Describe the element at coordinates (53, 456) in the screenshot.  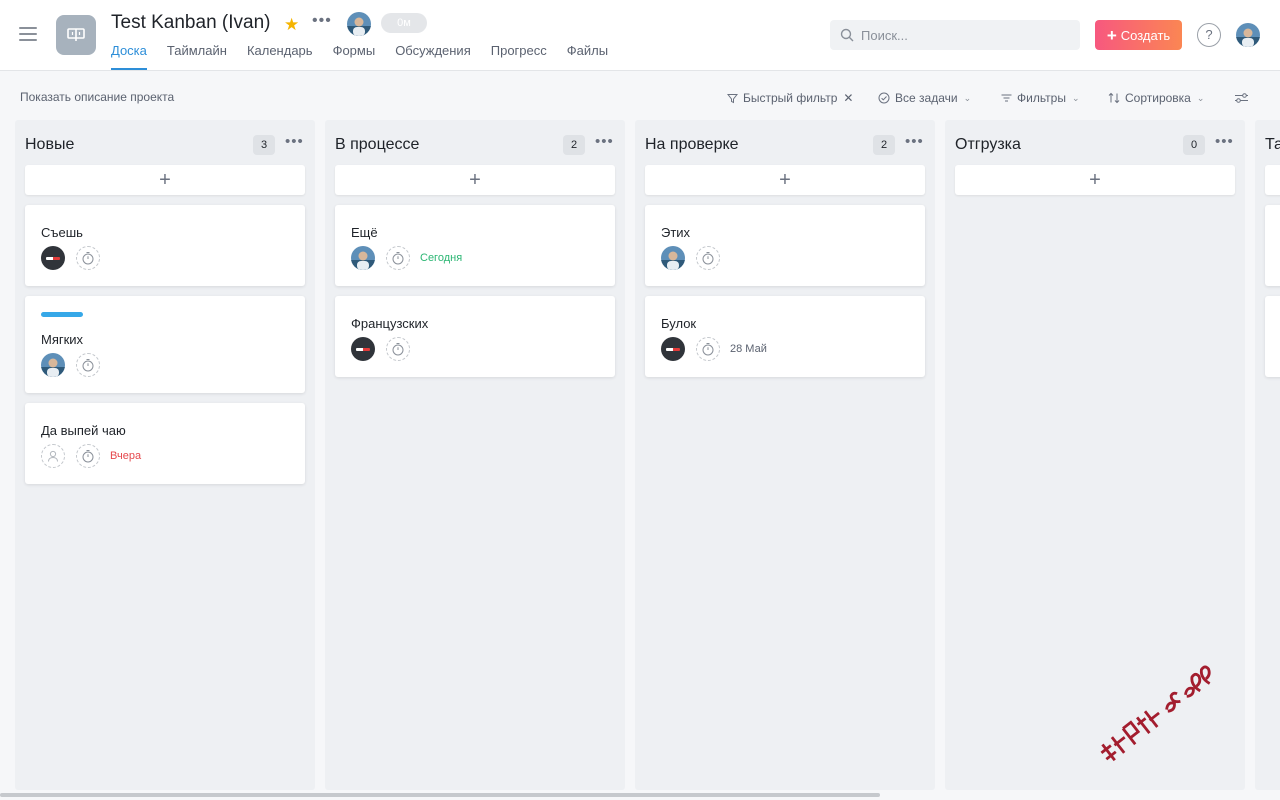
I see `assignee-placeholder-icon` at that location.